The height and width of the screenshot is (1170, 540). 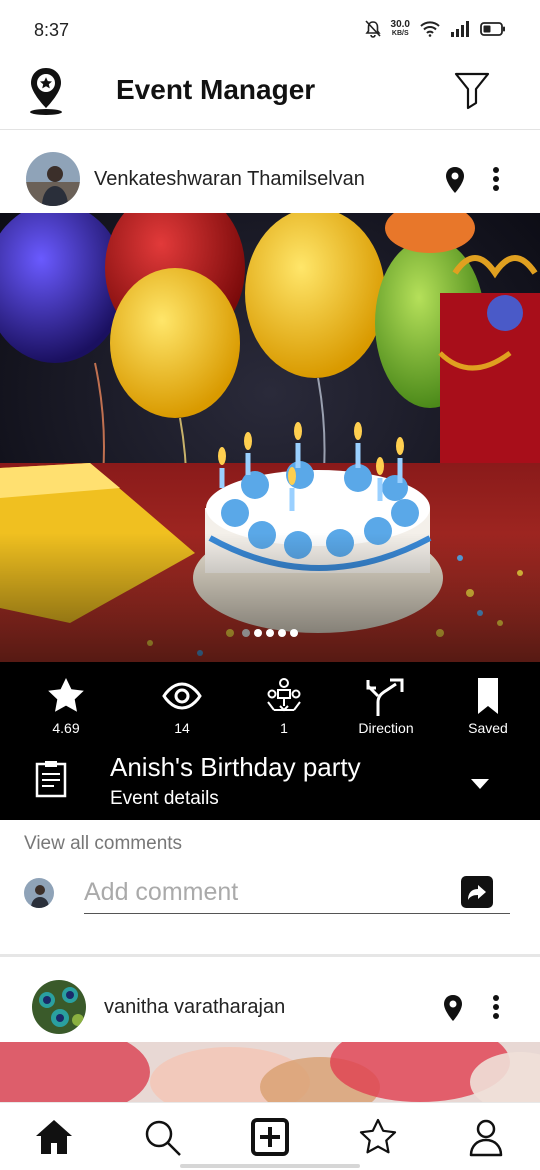 I want to click on participants-button: 1, so click(x=284, y=706).